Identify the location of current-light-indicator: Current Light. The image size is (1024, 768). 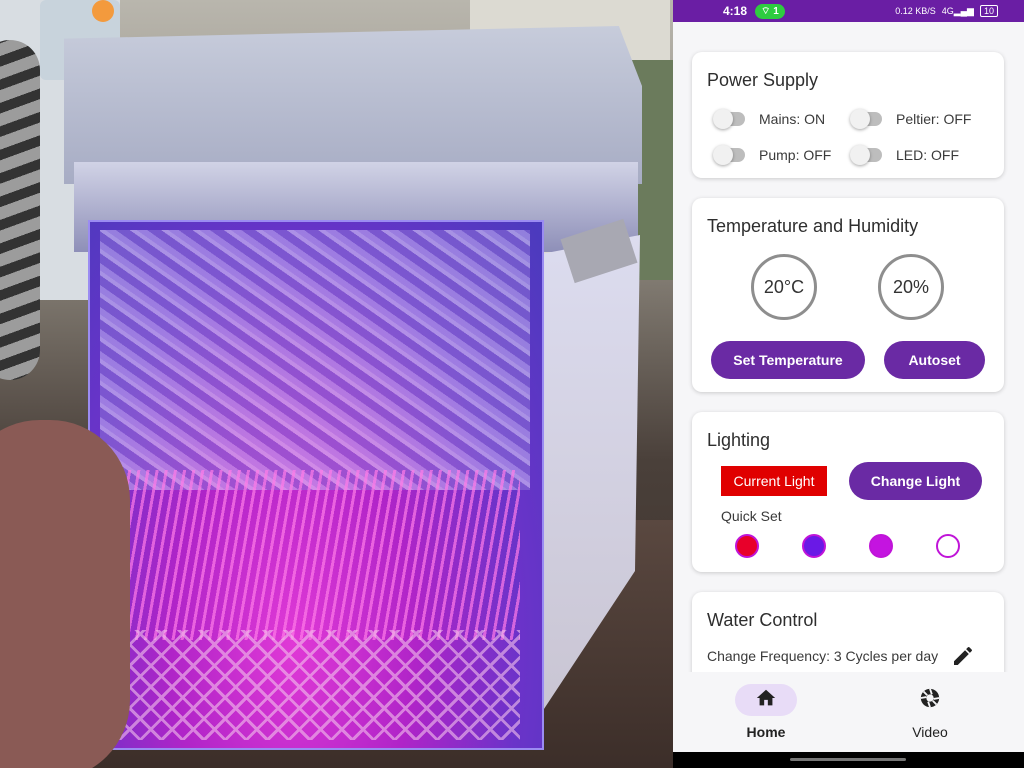
(774, 481).